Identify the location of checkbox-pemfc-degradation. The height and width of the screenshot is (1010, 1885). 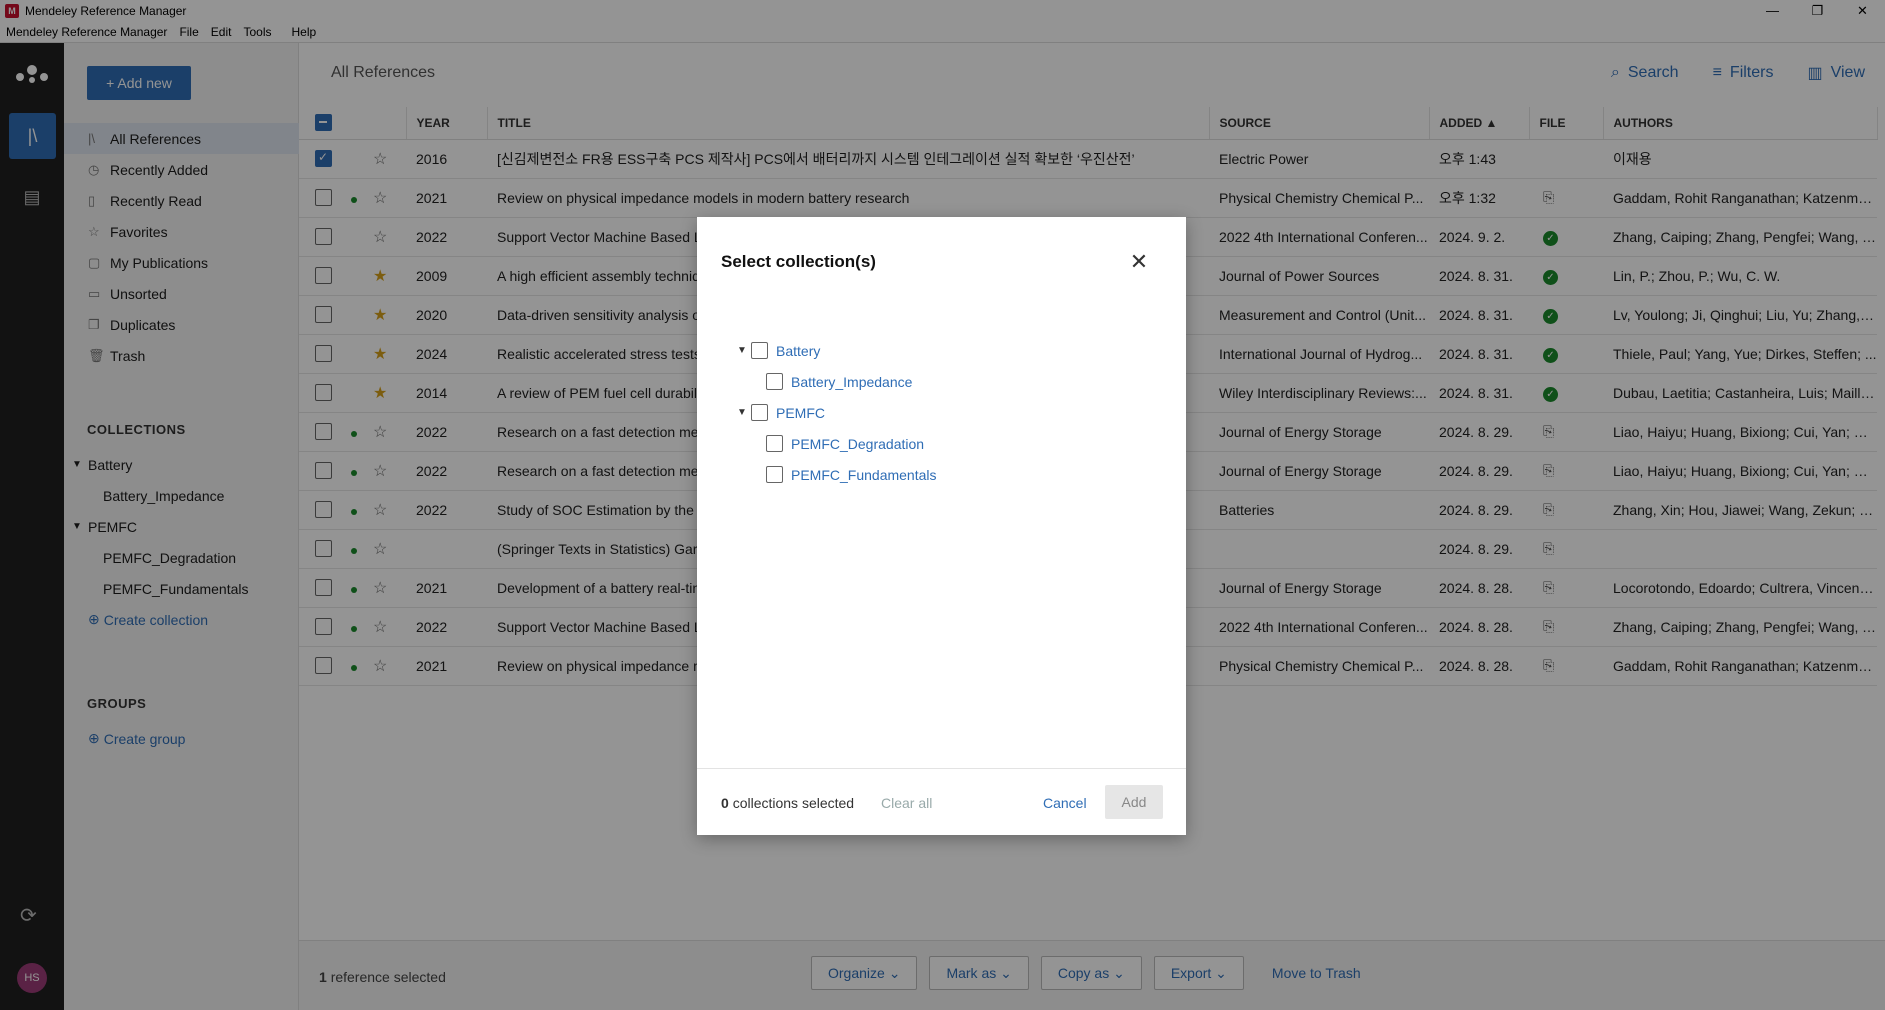
(774, 443).